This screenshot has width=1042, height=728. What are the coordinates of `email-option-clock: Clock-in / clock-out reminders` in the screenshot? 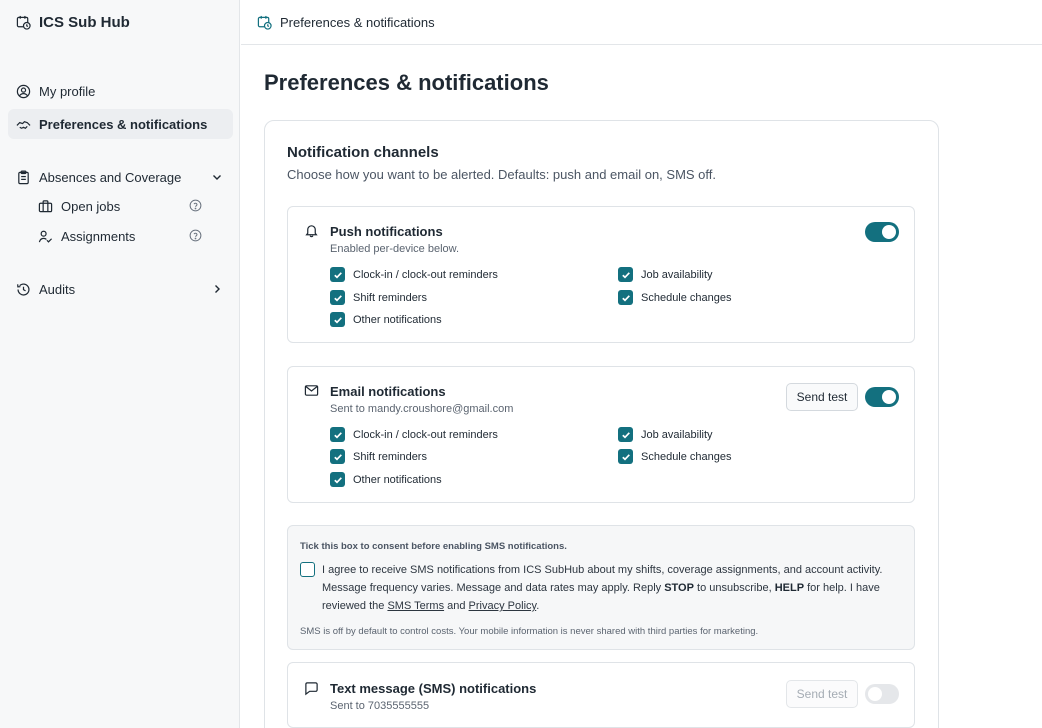 It's located at (414, 434).